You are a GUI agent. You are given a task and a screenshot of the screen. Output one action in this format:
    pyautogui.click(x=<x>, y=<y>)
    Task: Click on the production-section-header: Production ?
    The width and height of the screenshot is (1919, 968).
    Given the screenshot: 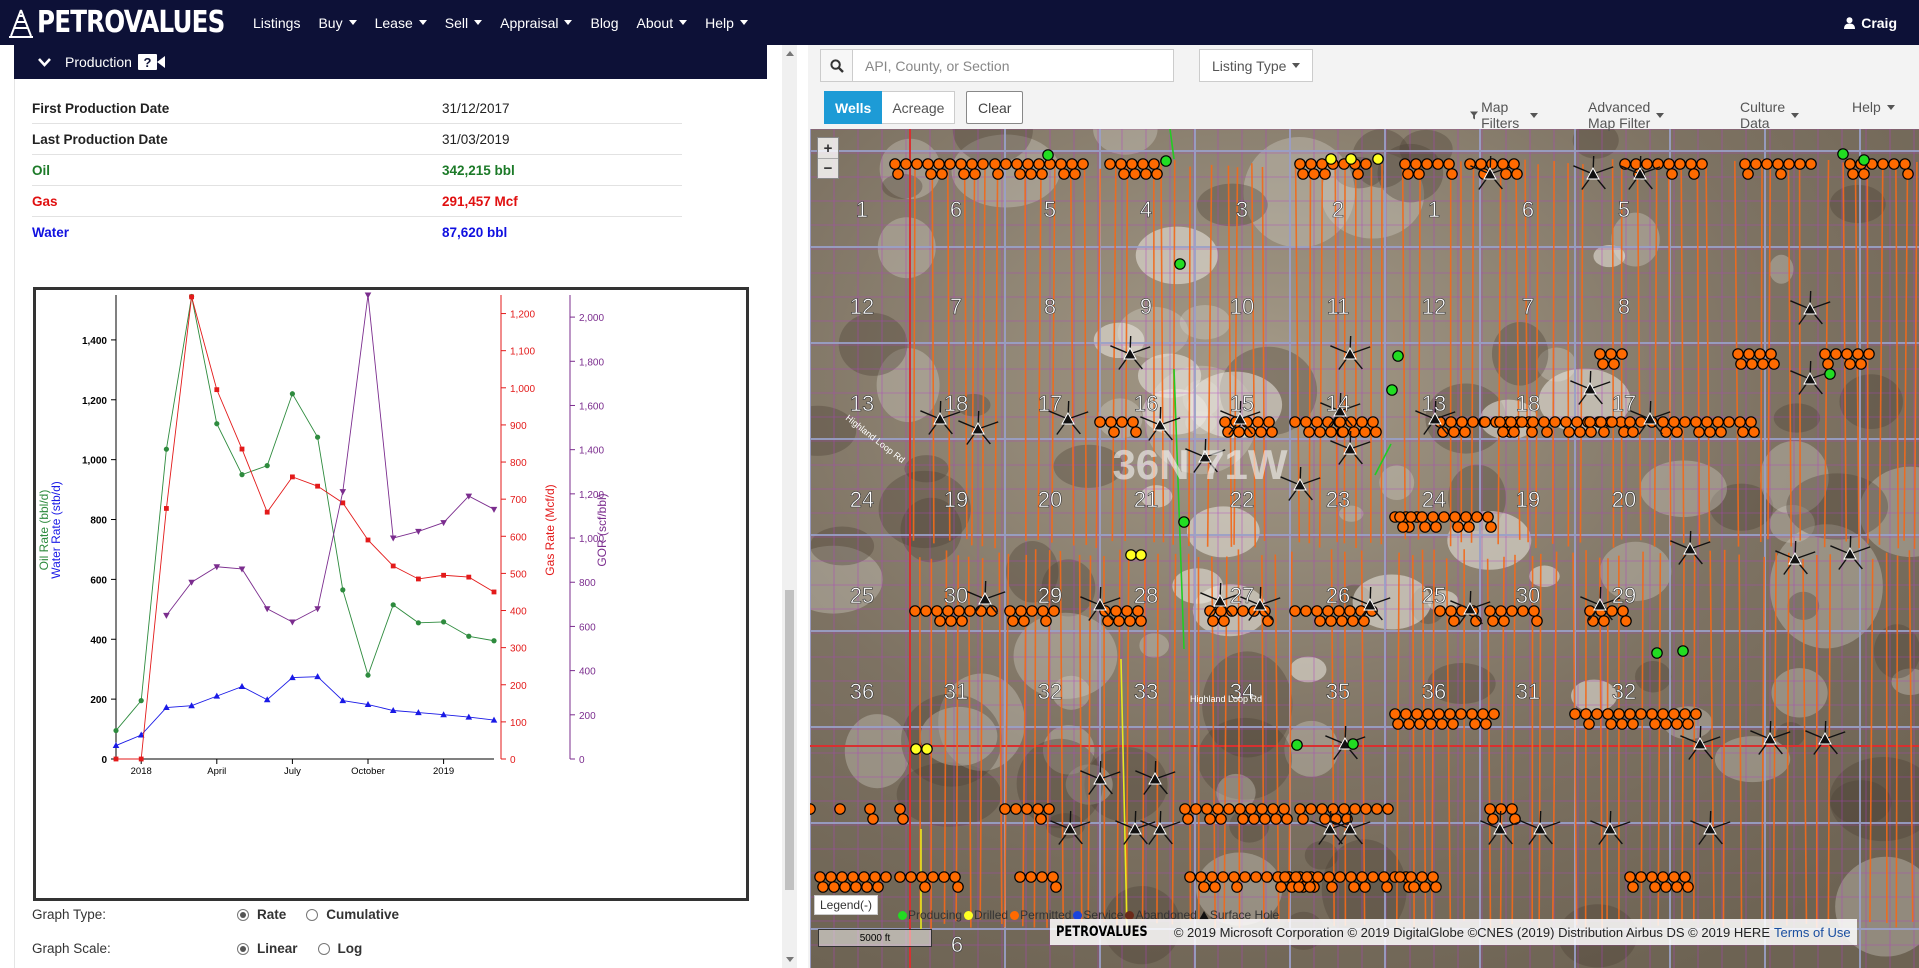 What is the action you would take?
    pyautogui.click(x=390, y=62)
    